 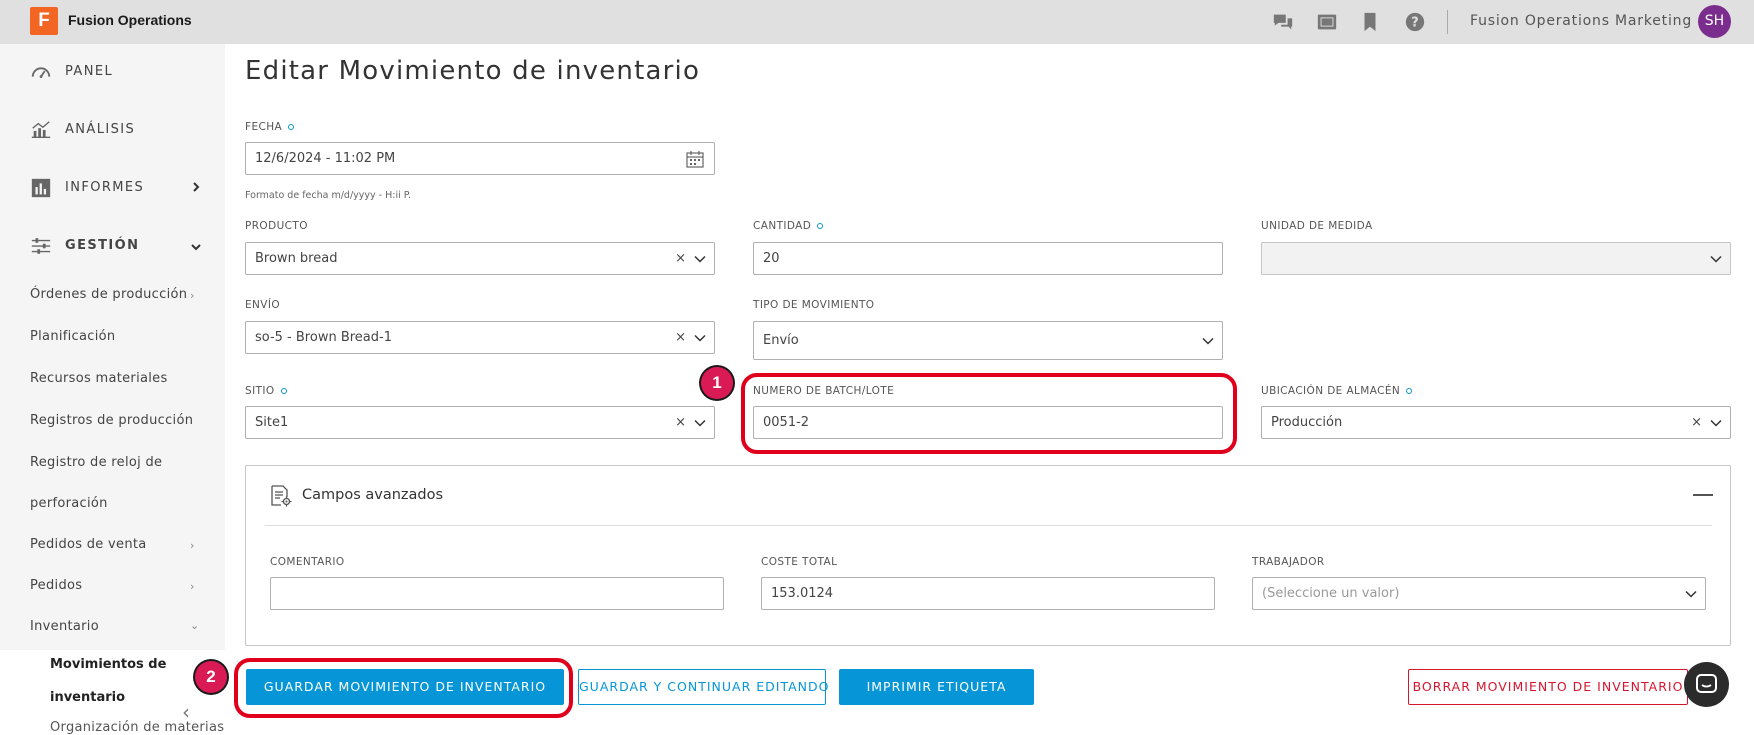 I want to click on sidebar-item-planificacion: Planificación, so click(x=72, y=336).